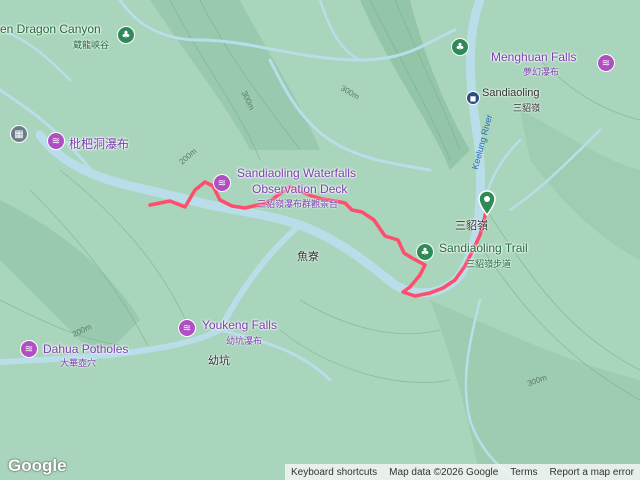 The height and width of the screenshot is (480, 640). Describe the element at coordinates (299, 189) in the screenshot. I see `observation-deck-label-line2: Observation Deck` at that location.